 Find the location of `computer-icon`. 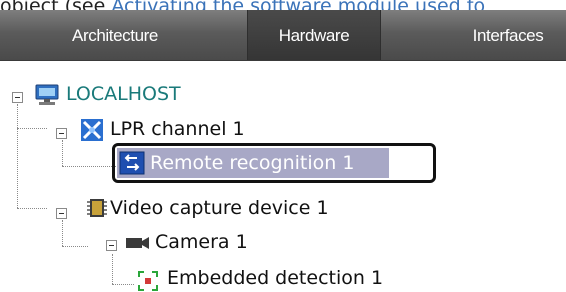

computer-icon is located at coordinates (47, 94).